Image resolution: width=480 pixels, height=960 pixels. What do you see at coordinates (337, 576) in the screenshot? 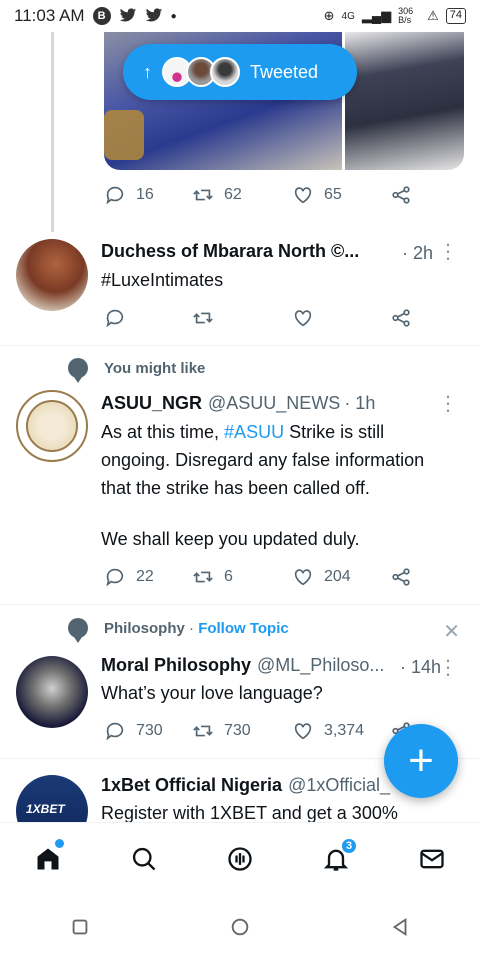
I see `like-count: 204` at bounding box center [337, 576].